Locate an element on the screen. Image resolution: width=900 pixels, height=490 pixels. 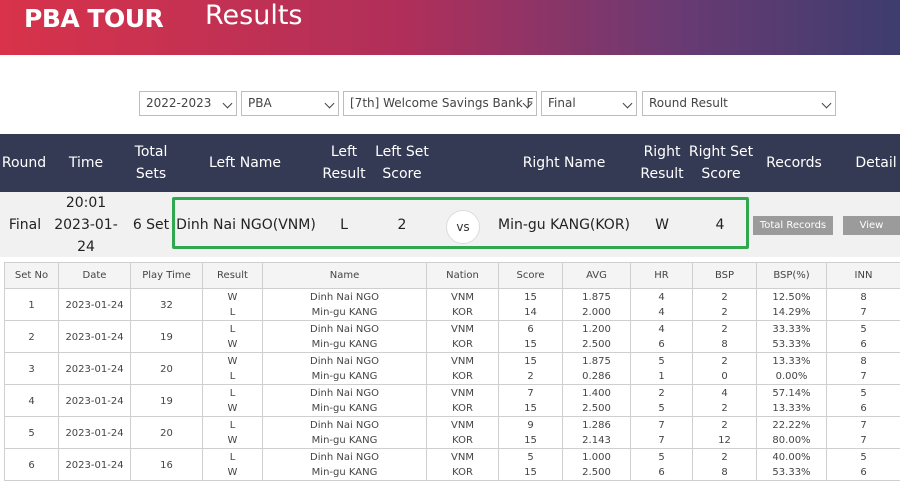
col-hr: HR is located at coordinates (661, 275).